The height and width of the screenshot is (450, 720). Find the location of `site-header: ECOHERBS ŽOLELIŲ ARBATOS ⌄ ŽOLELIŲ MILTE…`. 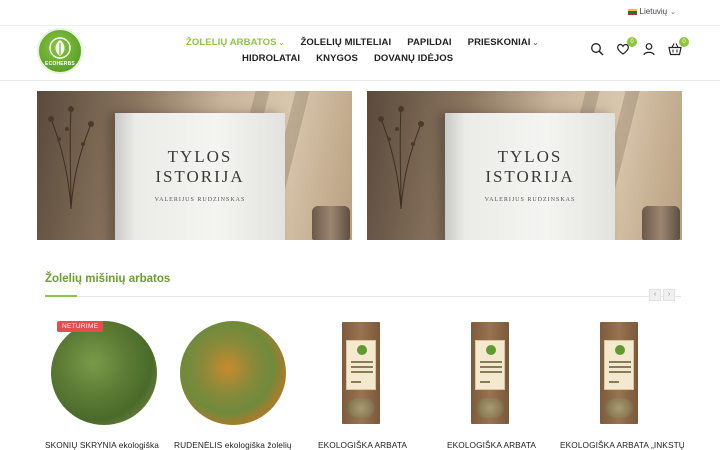

site-header: ECOHERBS ŽOLELIŲ ARBATOS ⌄ ŽOLELIŲ MILTE… is located at coordinates (360, 53).